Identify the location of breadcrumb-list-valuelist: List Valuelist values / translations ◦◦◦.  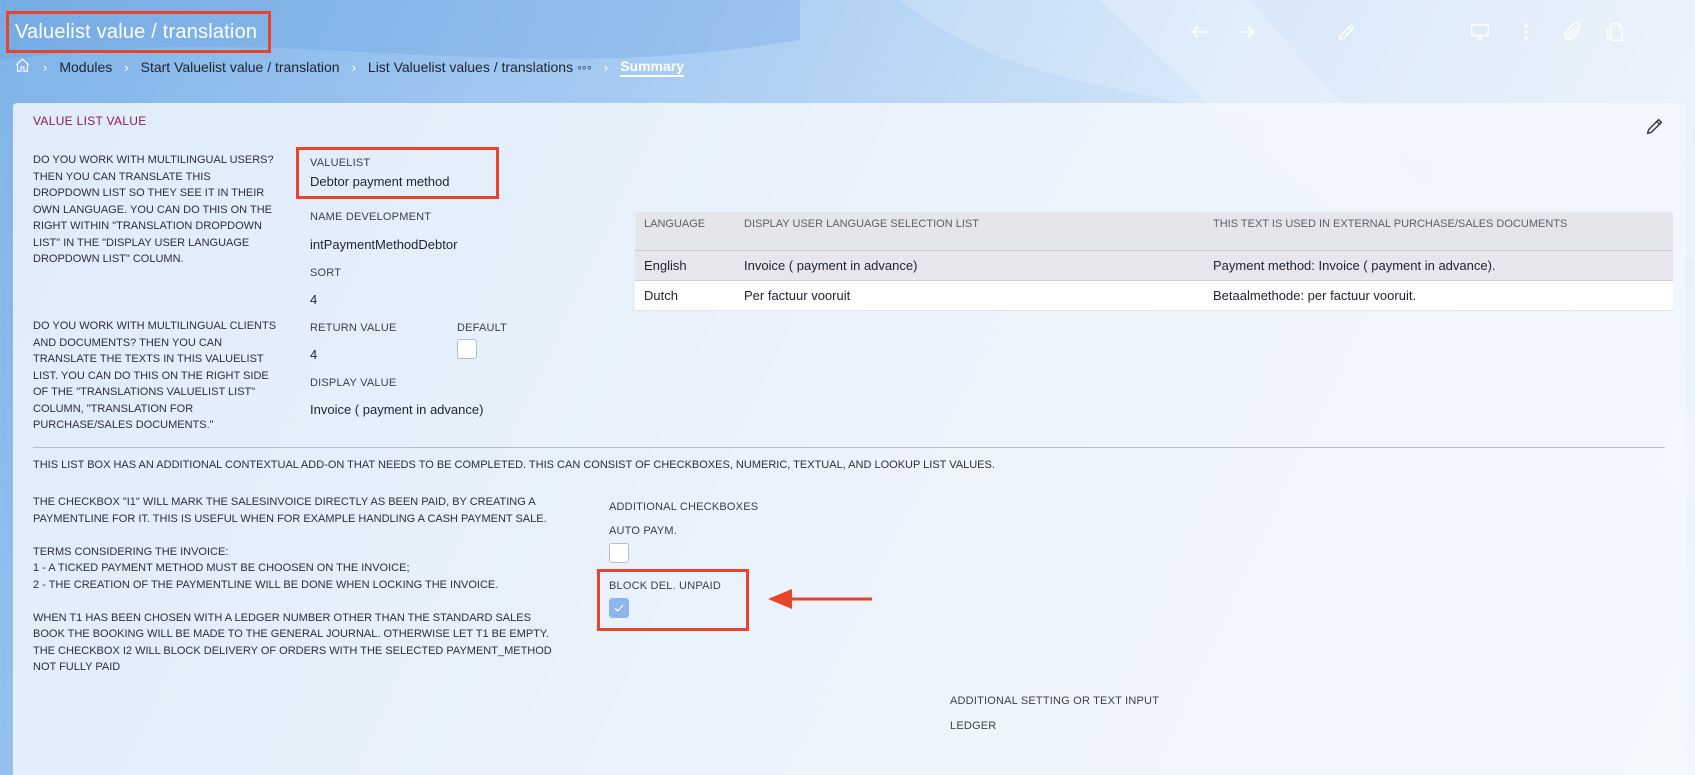
(480, 67).